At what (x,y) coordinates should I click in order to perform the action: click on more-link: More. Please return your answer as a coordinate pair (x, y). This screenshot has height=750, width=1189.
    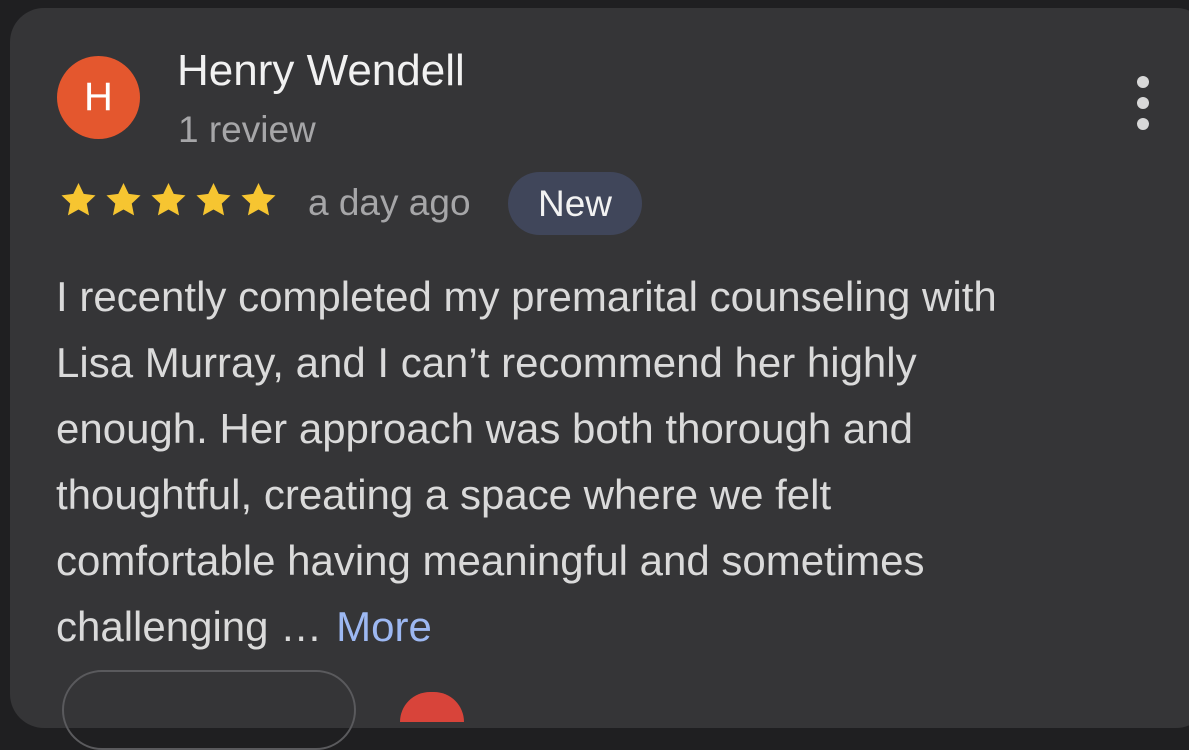
    Looking at the image, I should click on (384, 626).